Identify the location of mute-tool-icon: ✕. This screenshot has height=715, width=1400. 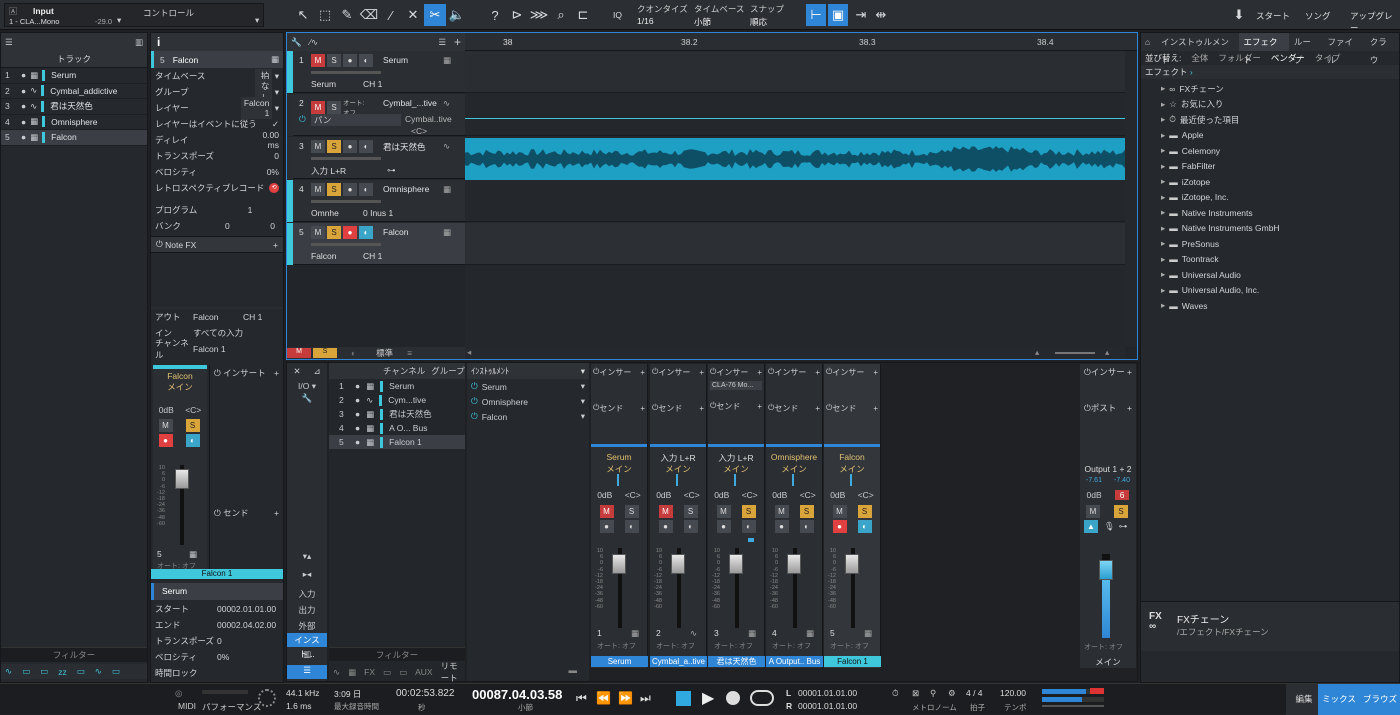
(413, 15).